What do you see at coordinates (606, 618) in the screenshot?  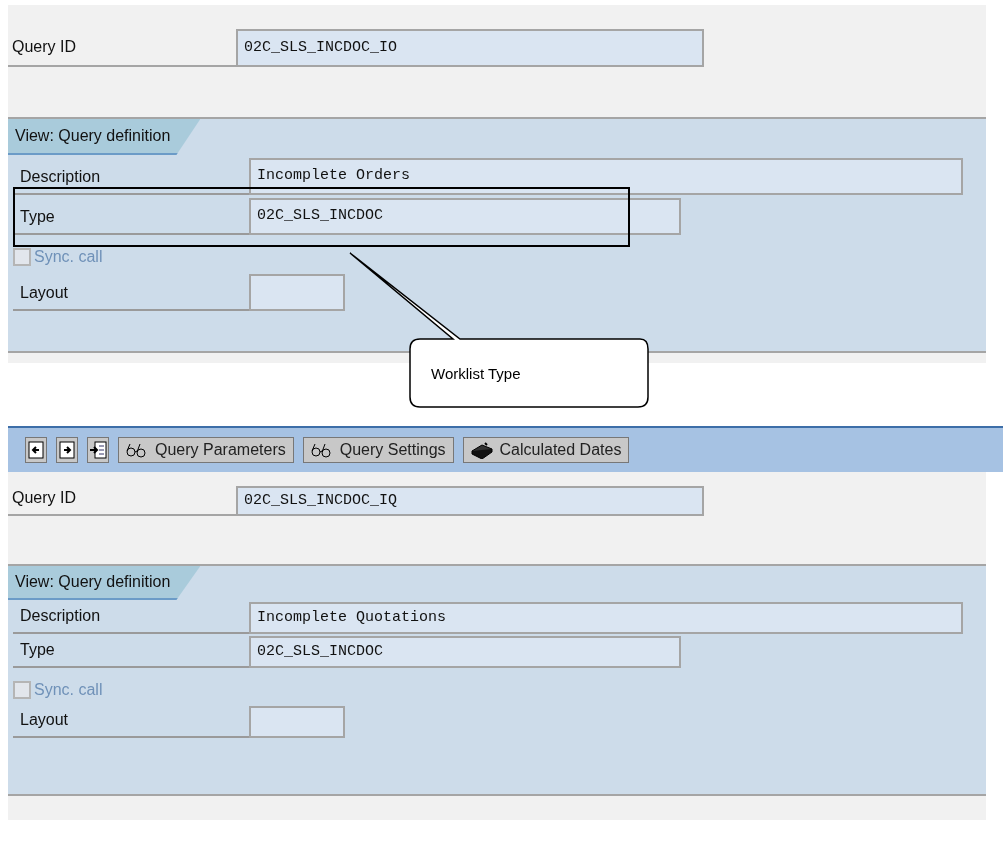 I see `input-field: Incomplete Quotations` at bounding box center [606, 618].